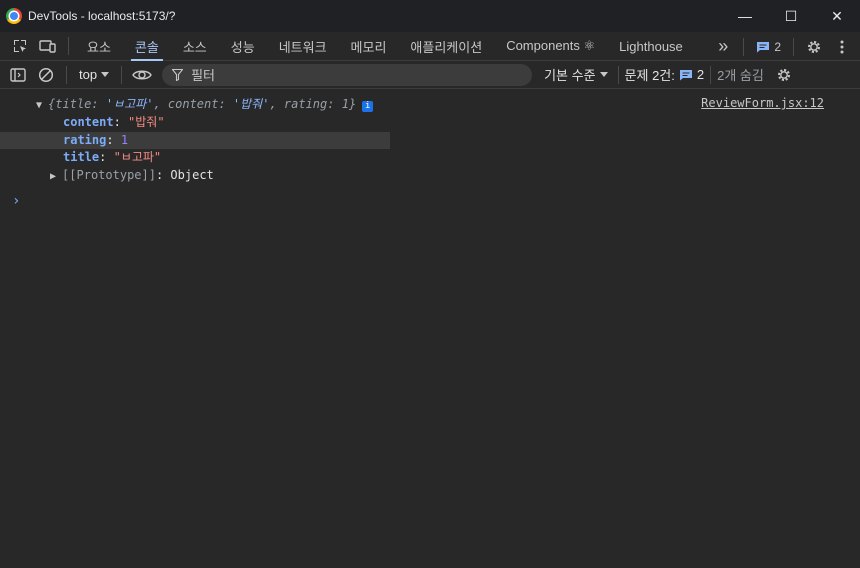 The height and width of the screenshot is (568, 860). I want to click on prototype-value: Object, so click(192, 175).